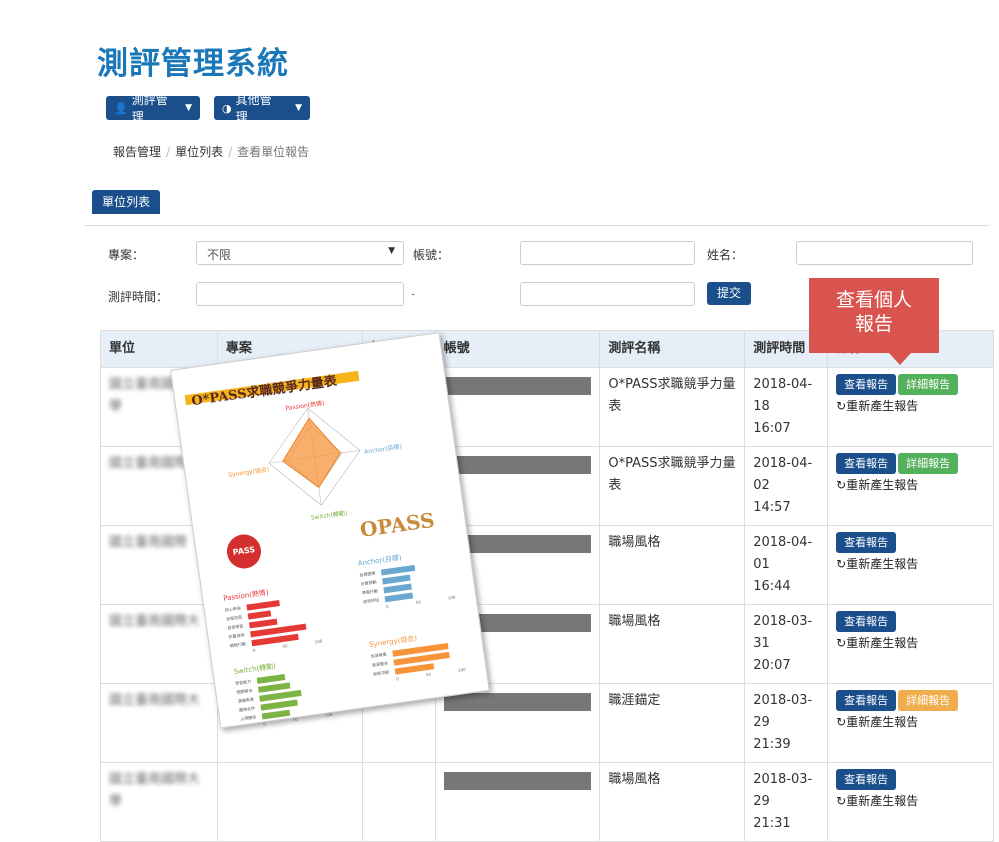 This screenshot has width=999, height=842. Describe the element at coordinates (371, 601) in the screenshot. I see `bar-label: 成效評估` at that location.